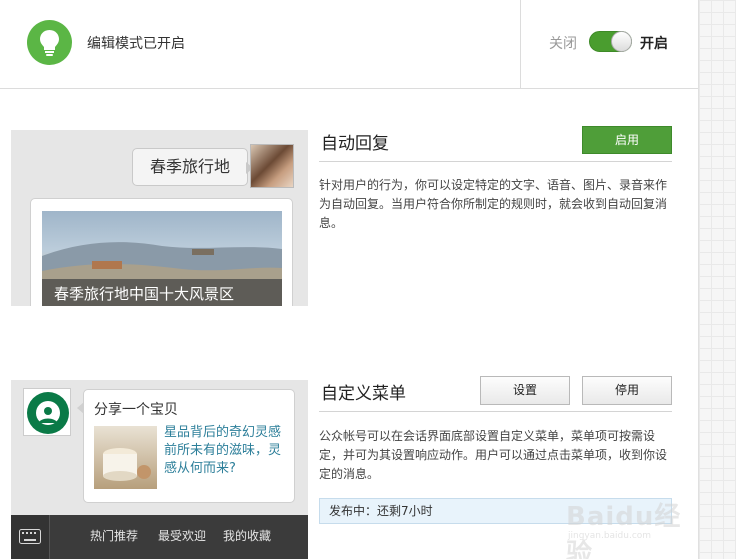  Describe the element at coordinates (495, 161) in the screenshot. I see `auto-reply-rule` at that location.